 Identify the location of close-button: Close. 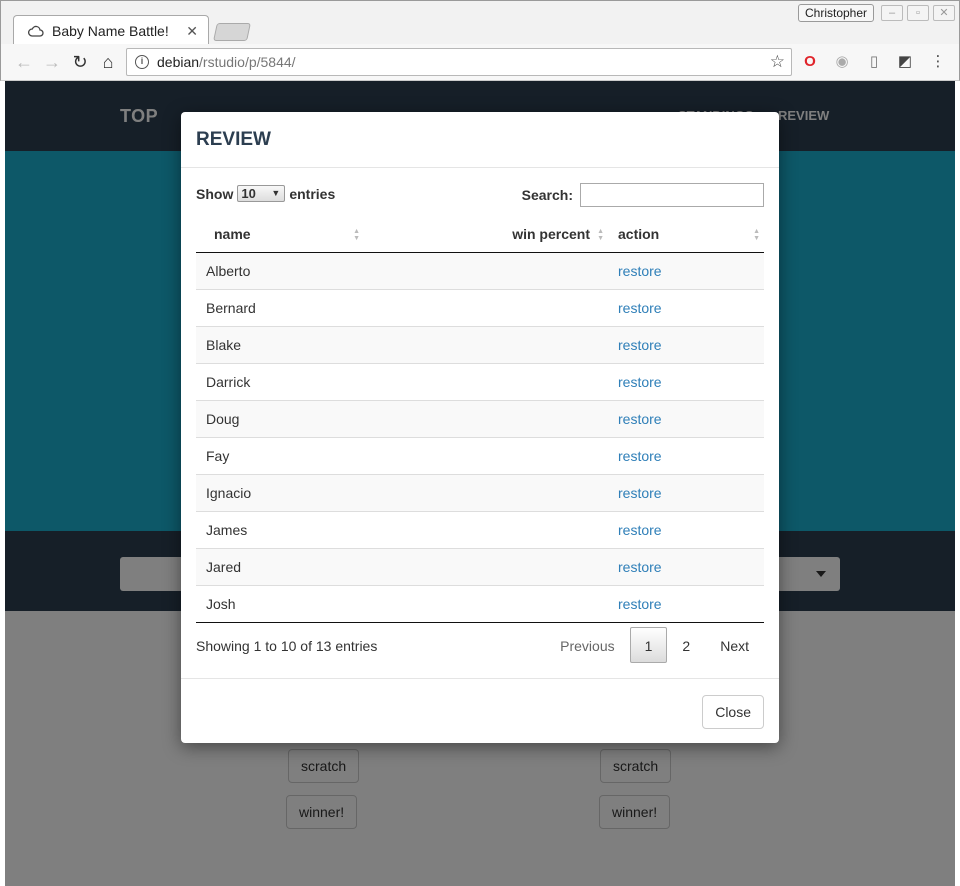
(733, 712).